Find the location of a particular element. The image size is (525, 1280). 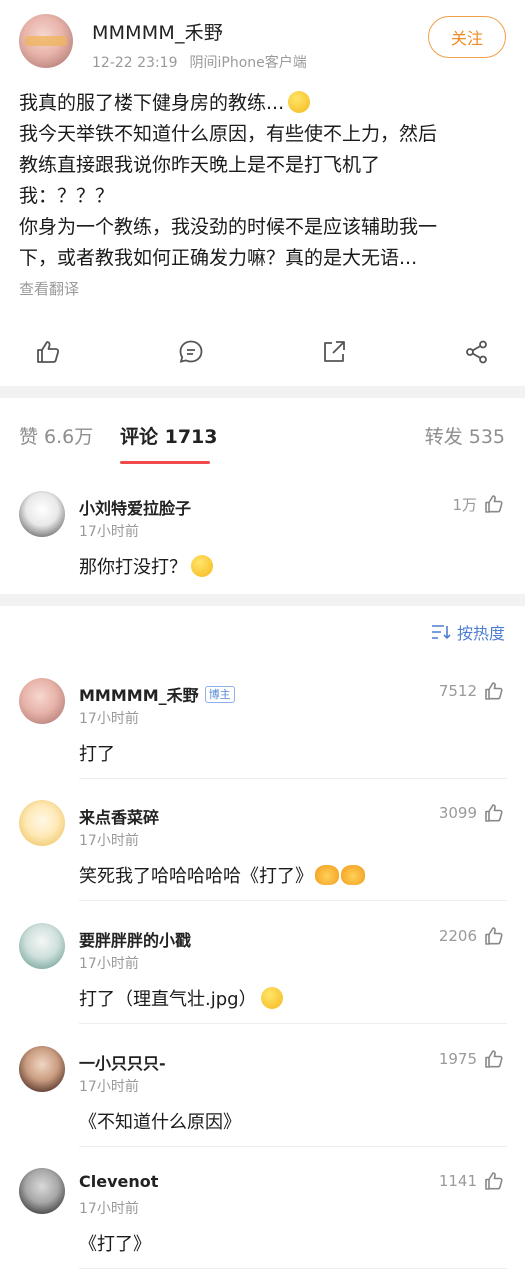

comment-item: 要胖胖胖的小戳 17小时前 打了（理直气壮.jpg） 2206 is located at coordinates (262, 973).